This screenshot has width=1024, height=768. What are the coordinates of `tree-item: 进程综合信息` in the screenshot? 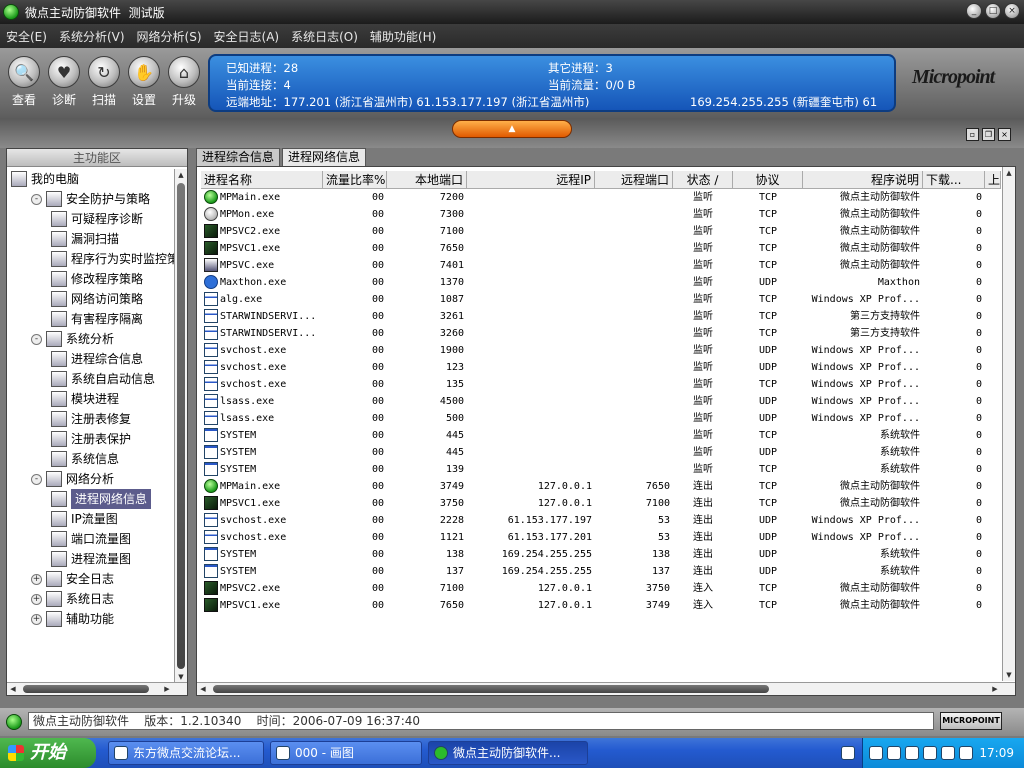 It's located at (97, 359).